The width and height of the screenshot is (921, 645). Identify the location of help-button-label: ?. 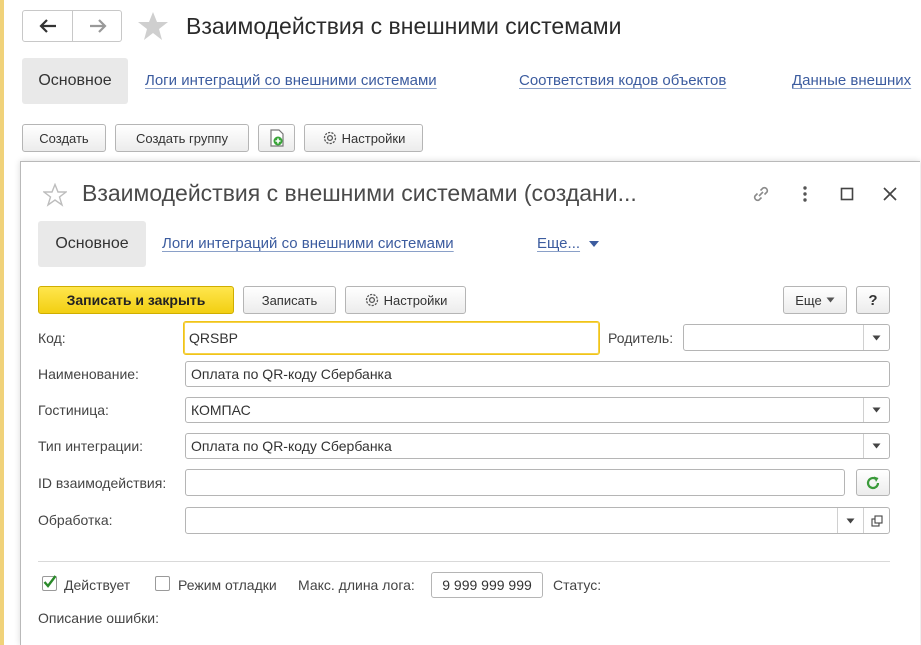
(873, 300).